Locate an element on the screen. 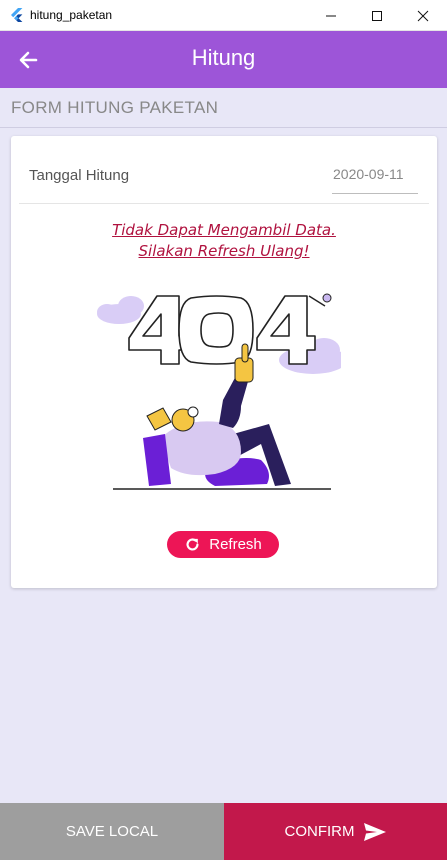  maximize-button is located at coordinates (377, 15).